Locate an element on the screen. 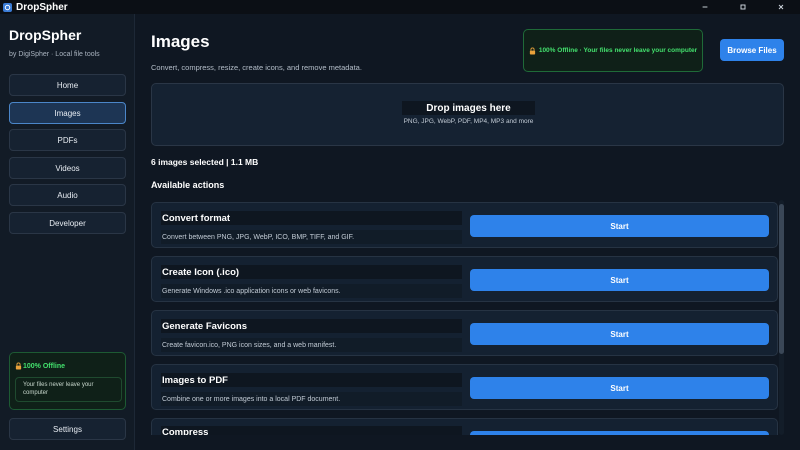 Image resolution: width=800 pixels, height=450 pixels. actions-scrollbar is located at coordinates (781, 317).